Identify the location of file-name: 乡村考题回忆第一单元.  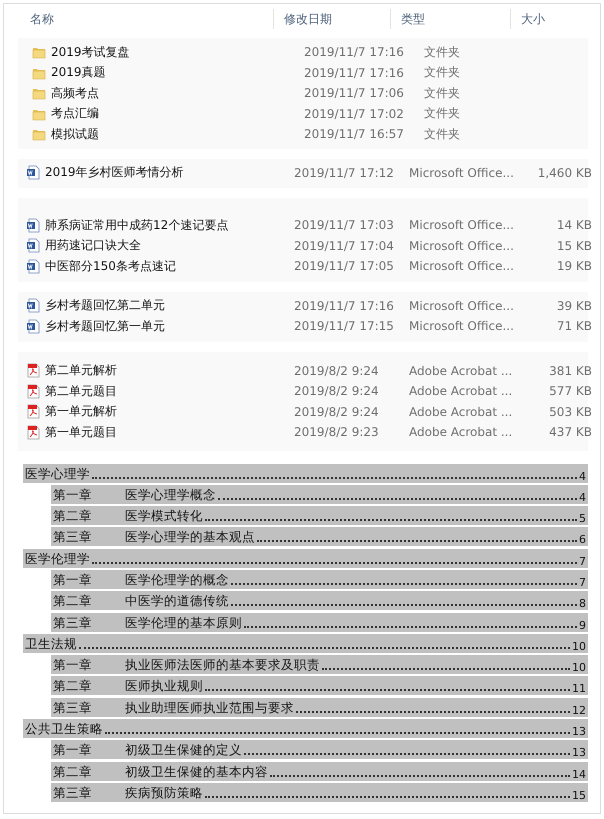
(168, 326).